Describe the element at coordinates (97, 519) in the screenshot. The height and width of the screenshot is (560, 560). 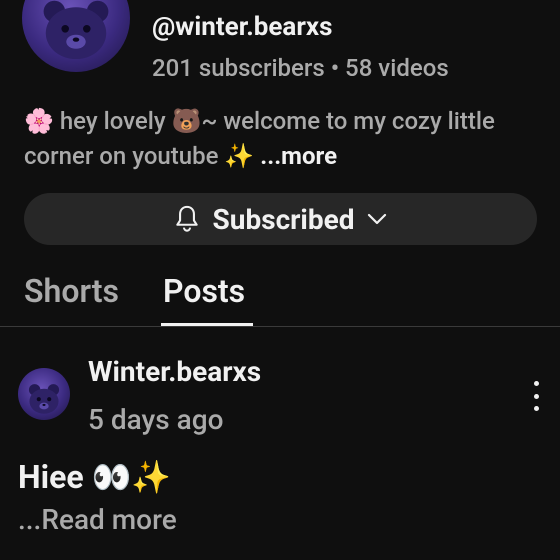
I see `read-more-link: ...Read more` at that location.